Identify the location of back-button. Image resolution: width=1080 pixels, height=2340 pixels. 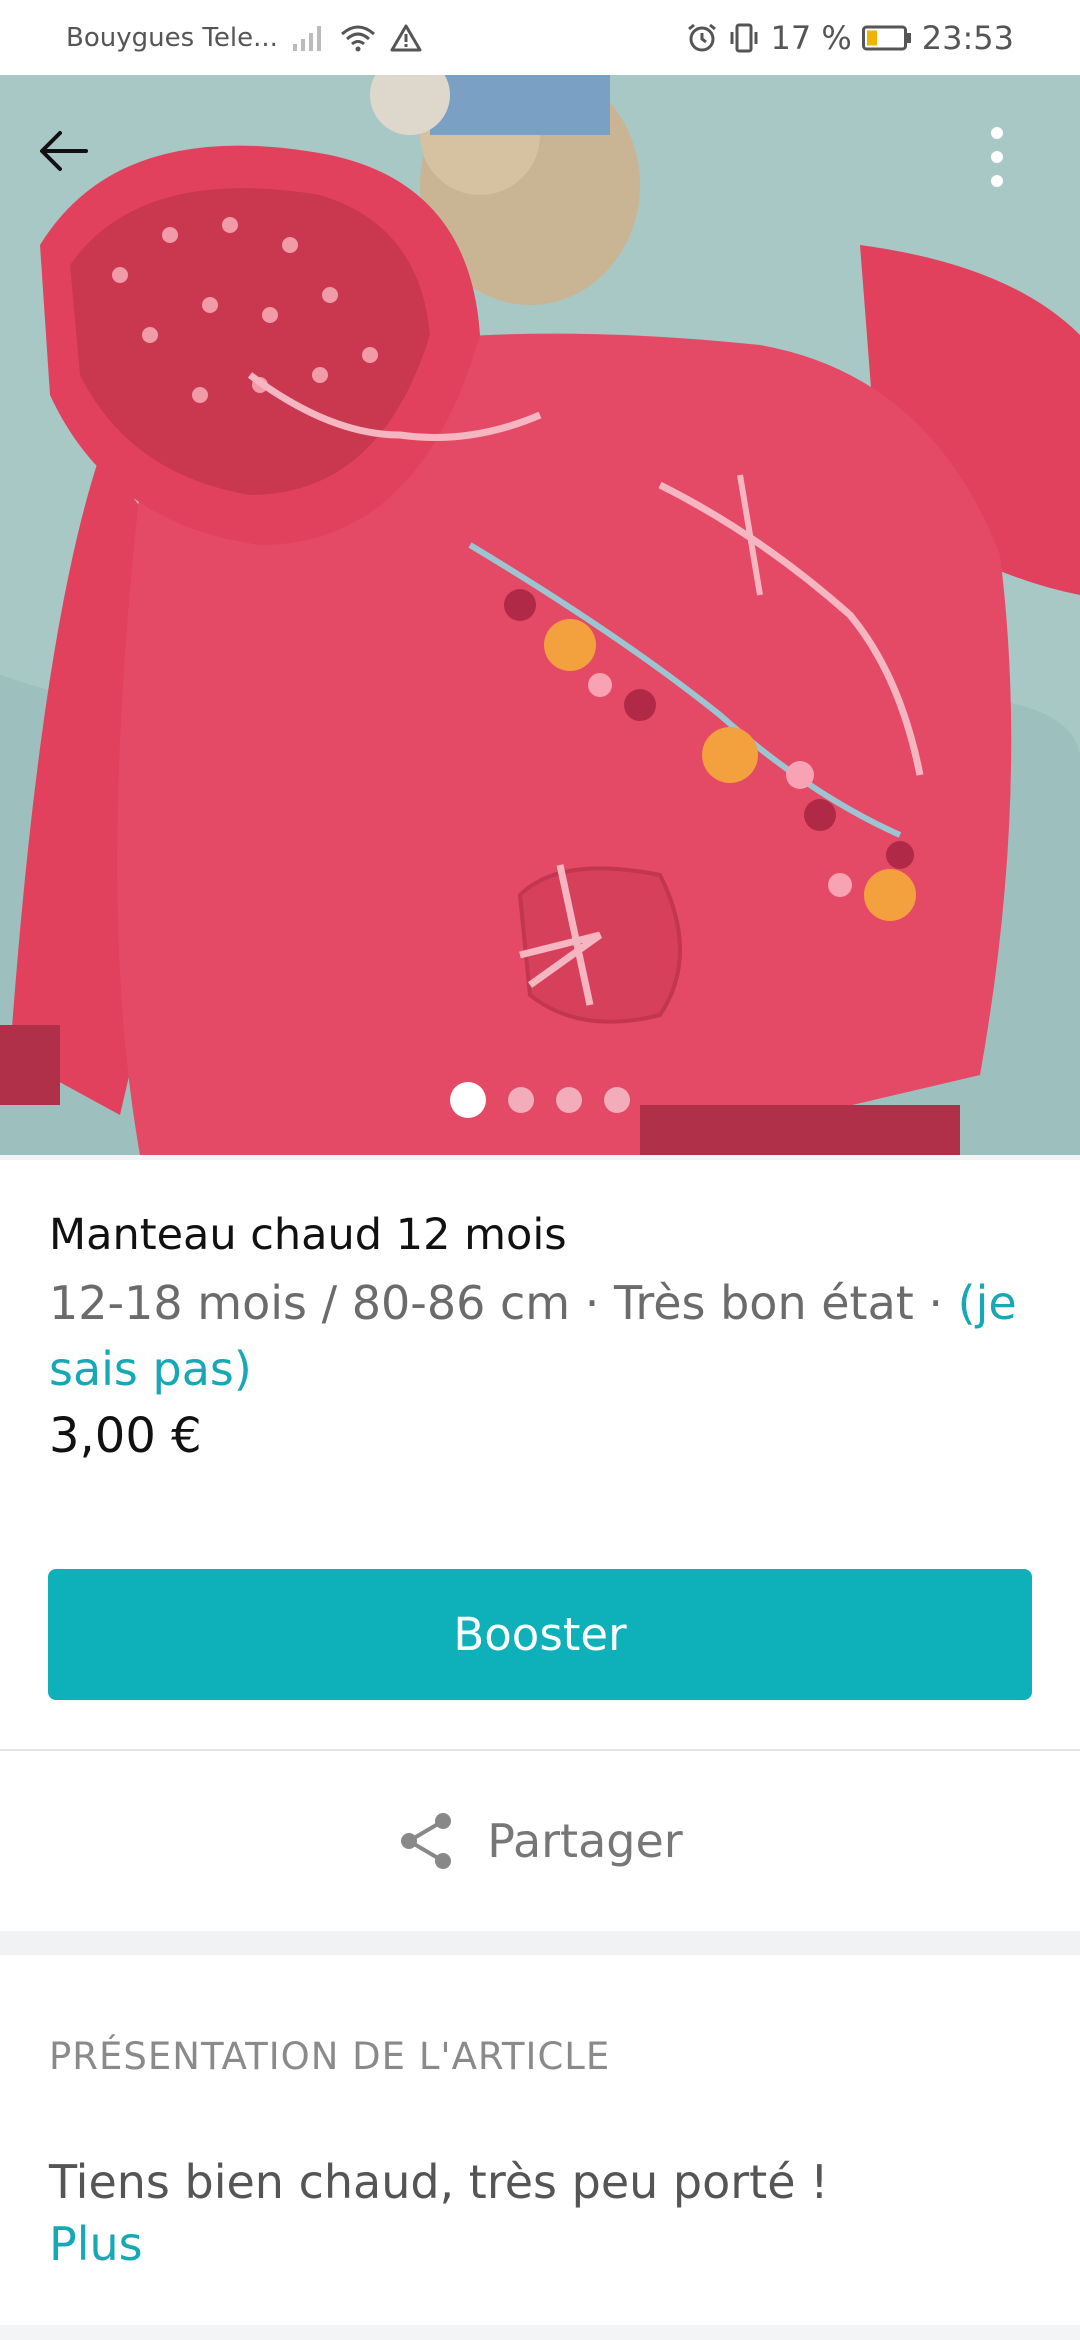
(73, 160).